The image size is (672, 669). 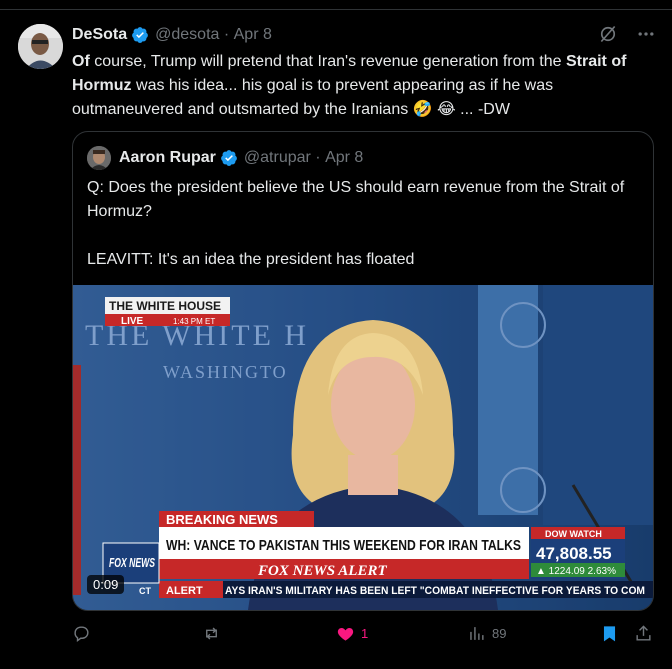 What do you see at coordinates (336, 5) in the screenshot?
I see `top-divider` at bounding box center [336, 5].